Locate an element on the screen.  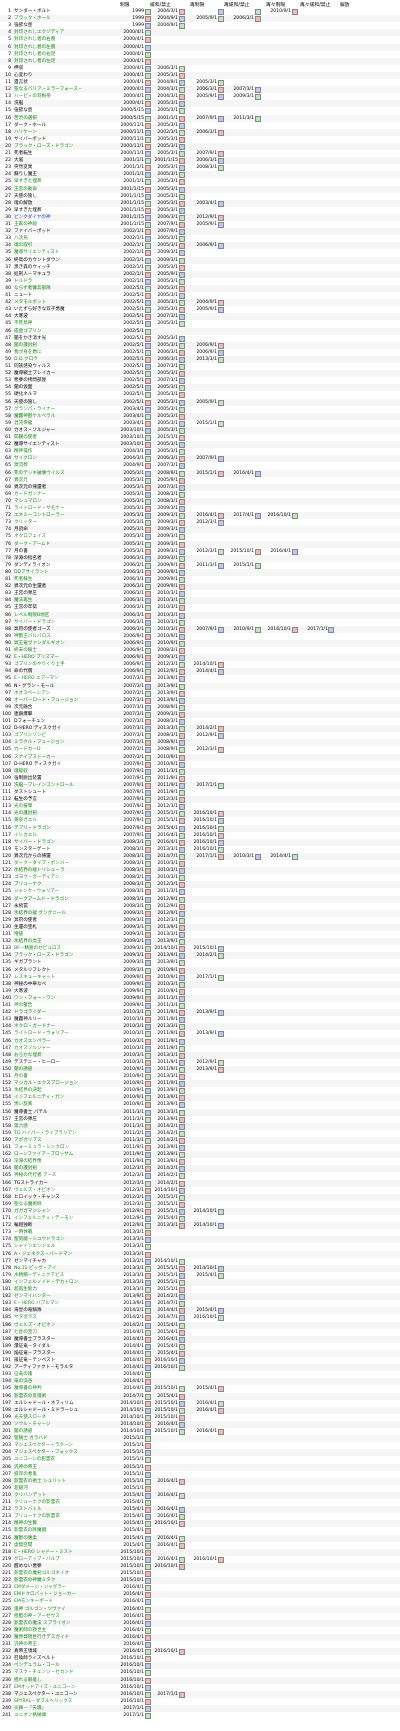
table-row: 103 ゴブリンゾンビ 2007/3/1 2008/3/1 2012/9/1 is located at coordinates (200, 736).